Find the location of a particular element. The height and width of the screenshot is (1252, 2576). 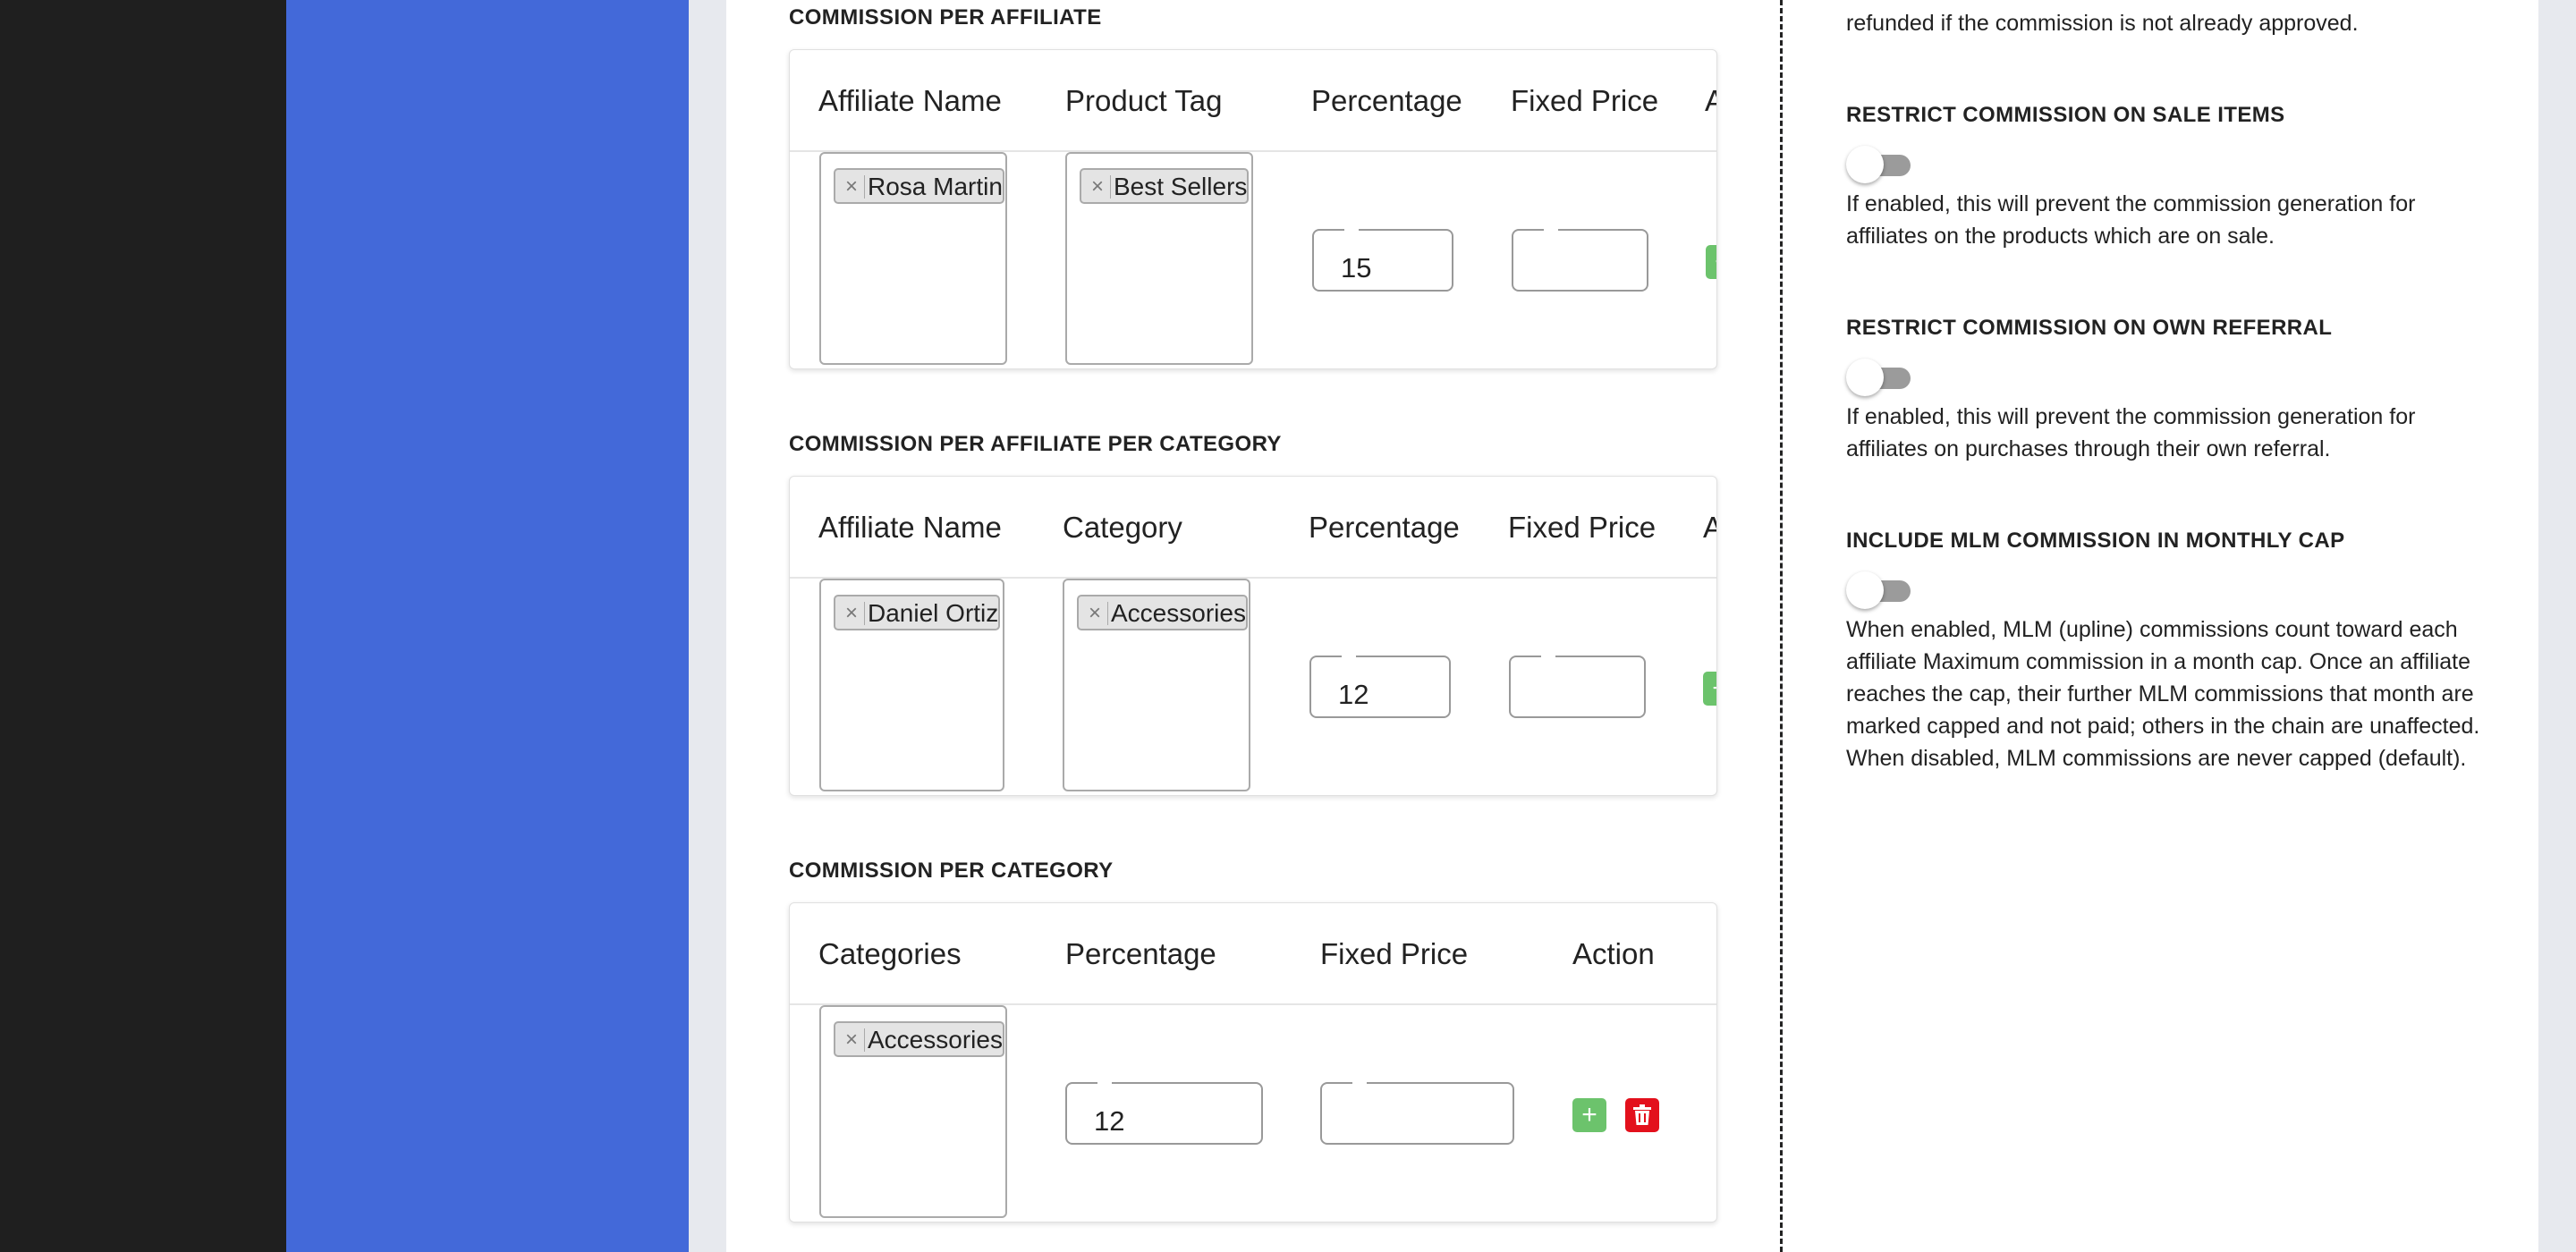

col-product-tag: Product Tag is located at coordinates (1144, 100).